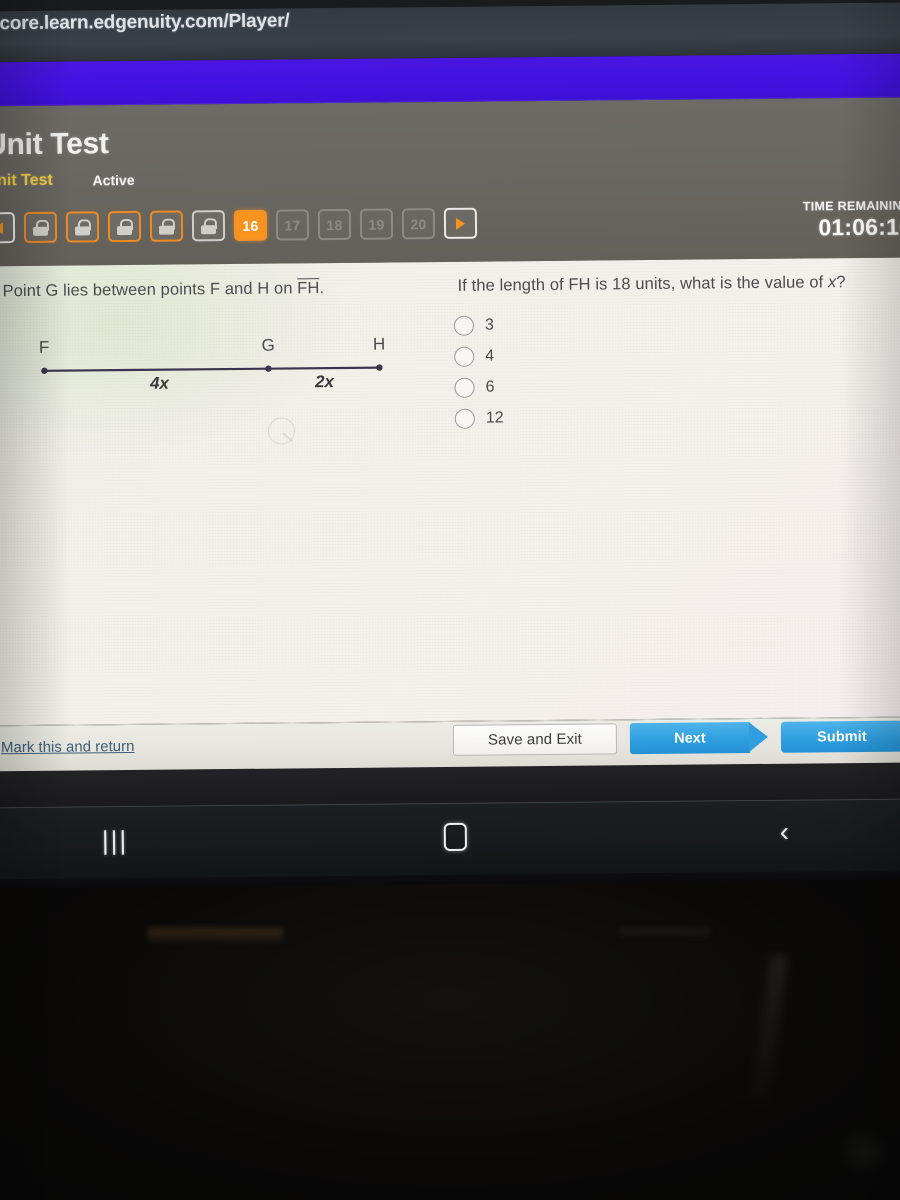  What do you see at coordinates (267, 345) in the screenshot?
I see `diagram-point-g: G` at bounding box center [267, 345].